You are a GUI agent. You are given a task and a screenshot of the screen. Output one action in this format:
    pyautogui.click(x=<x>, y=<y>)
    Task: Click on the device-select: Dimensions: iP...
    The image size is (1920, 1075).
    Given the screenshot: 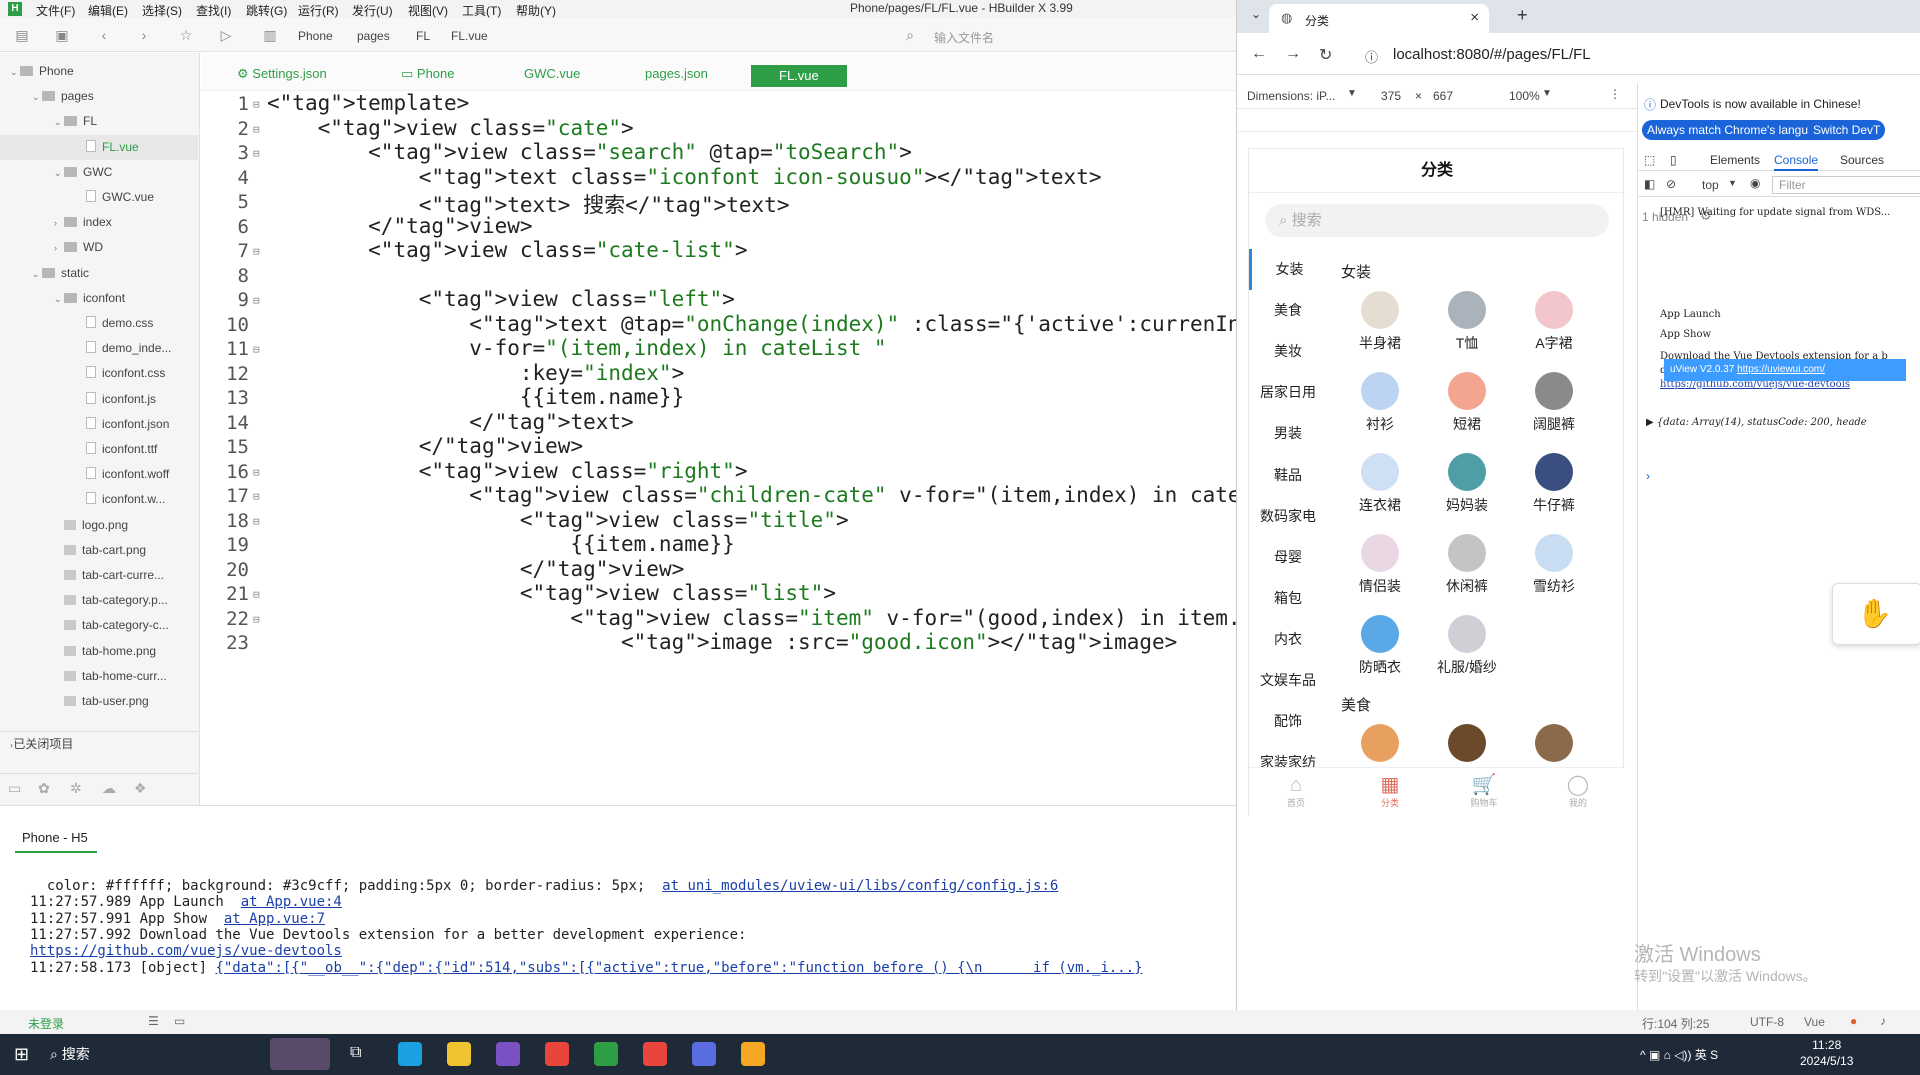 What is the action you would take?
    pyautogui.click(x=1291, y=96)
    